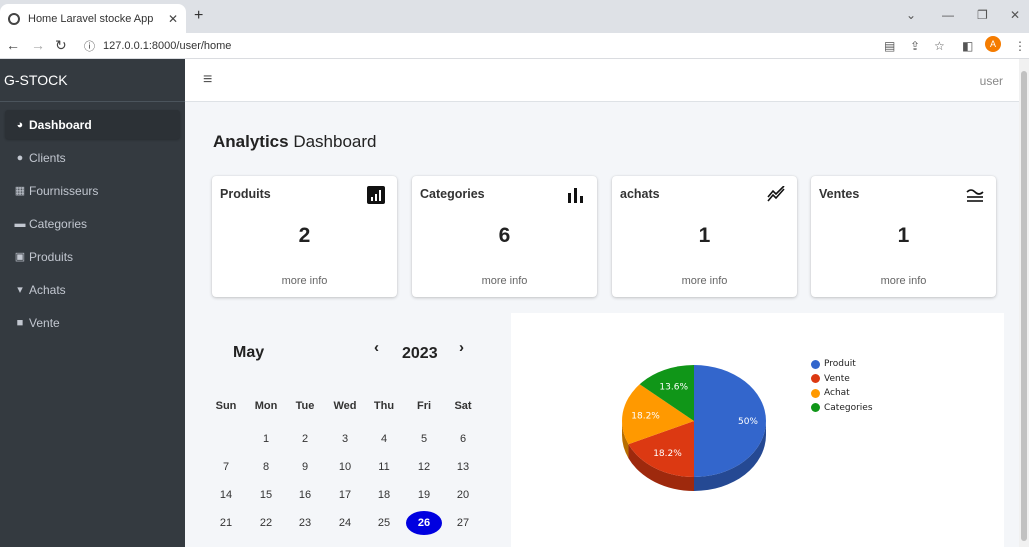 The image size is (1029, 547). Describe the element at coordinates (226, 406) in the screenshot. I see `weekday-label: Sun` at that location.